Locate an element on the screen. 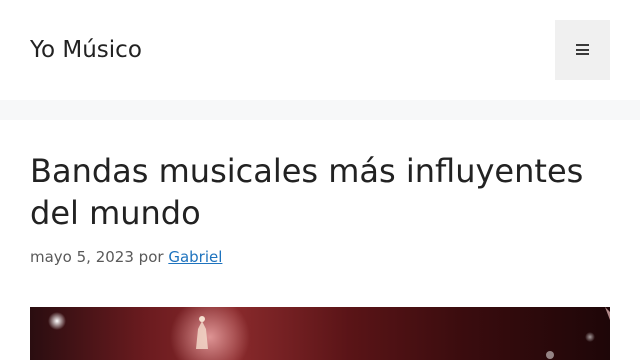 The width and height of the screenshot is (640, 360). menu-toggle-button is located at coordinates (582, 50).